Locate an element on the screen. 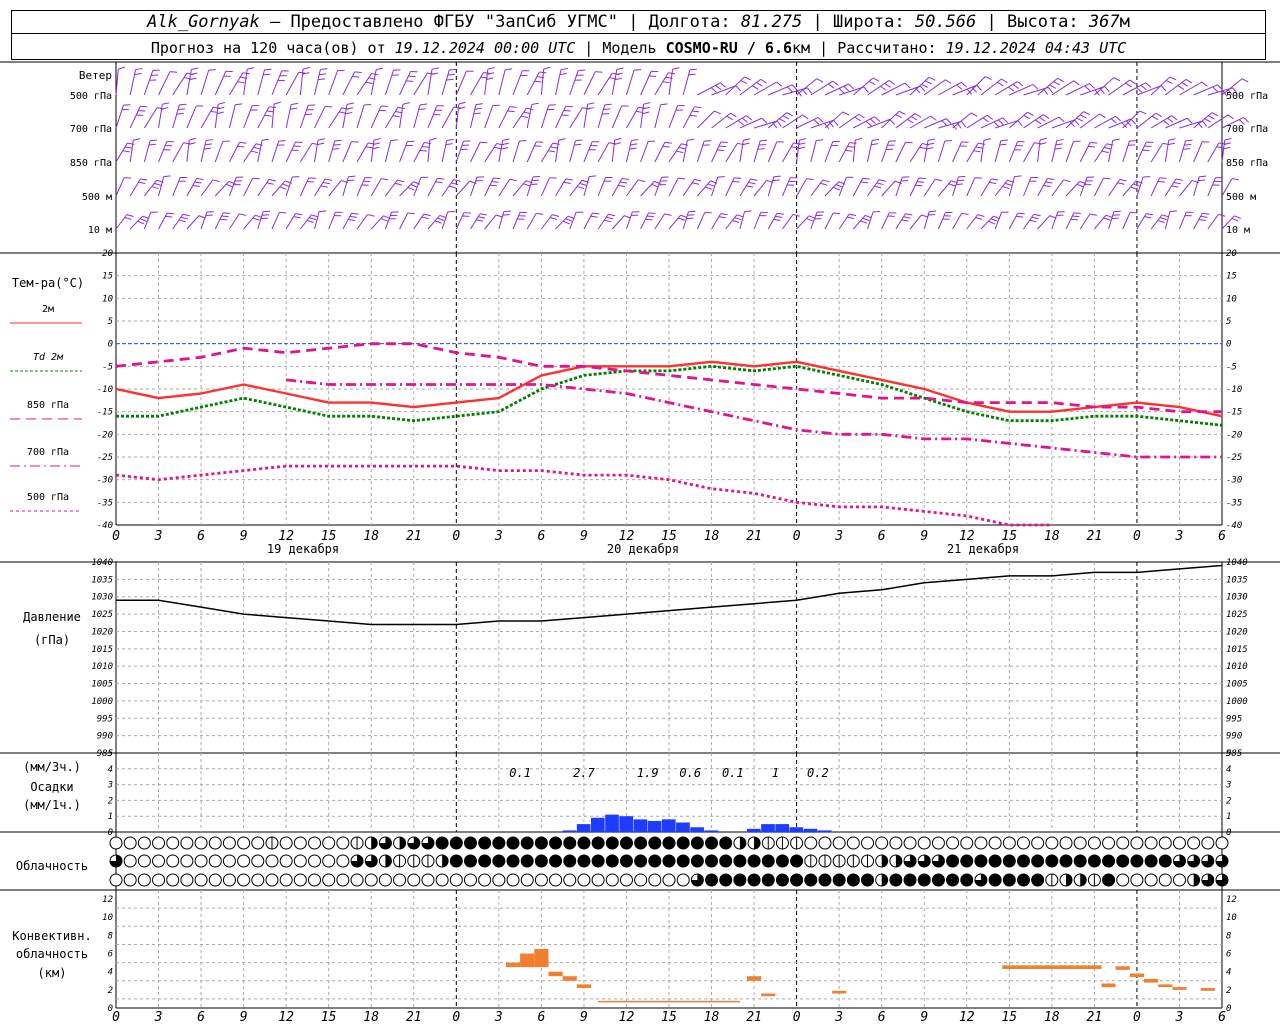 Image resolution: width=1280 pixels, height=1024 pixels. precip-ytick-right: 5 is located at coordinates (1228, 754).